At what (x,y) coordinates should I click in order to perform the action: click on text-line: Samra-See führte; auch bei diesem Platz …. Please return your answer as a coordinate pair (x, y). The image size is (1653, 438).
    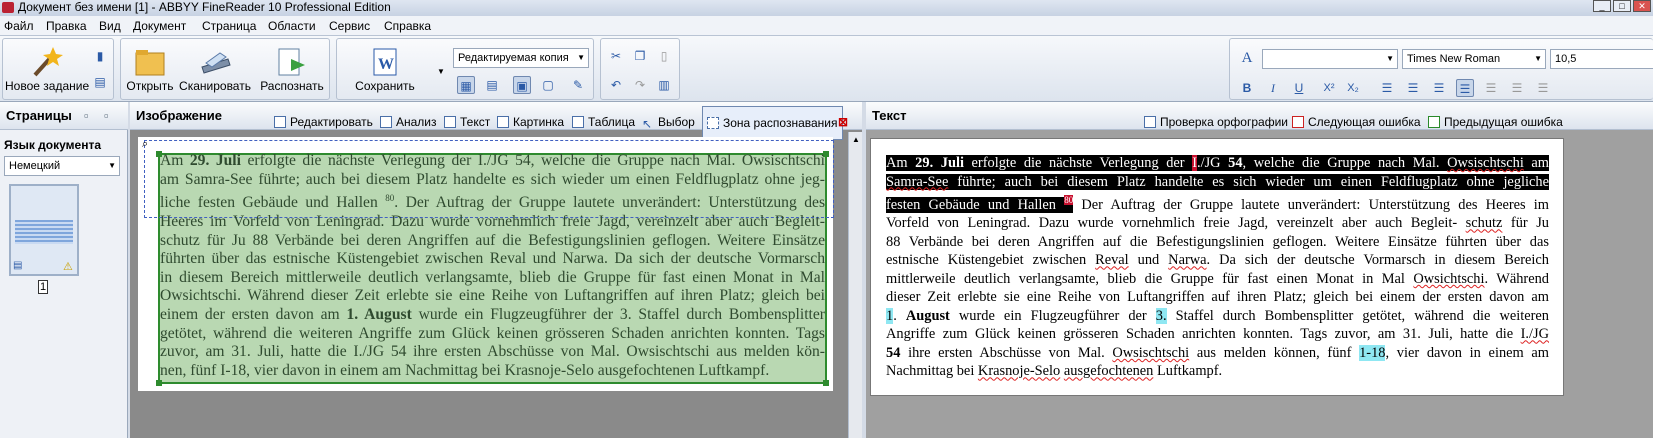
    Looking at the image, I should click on (1217, 181).